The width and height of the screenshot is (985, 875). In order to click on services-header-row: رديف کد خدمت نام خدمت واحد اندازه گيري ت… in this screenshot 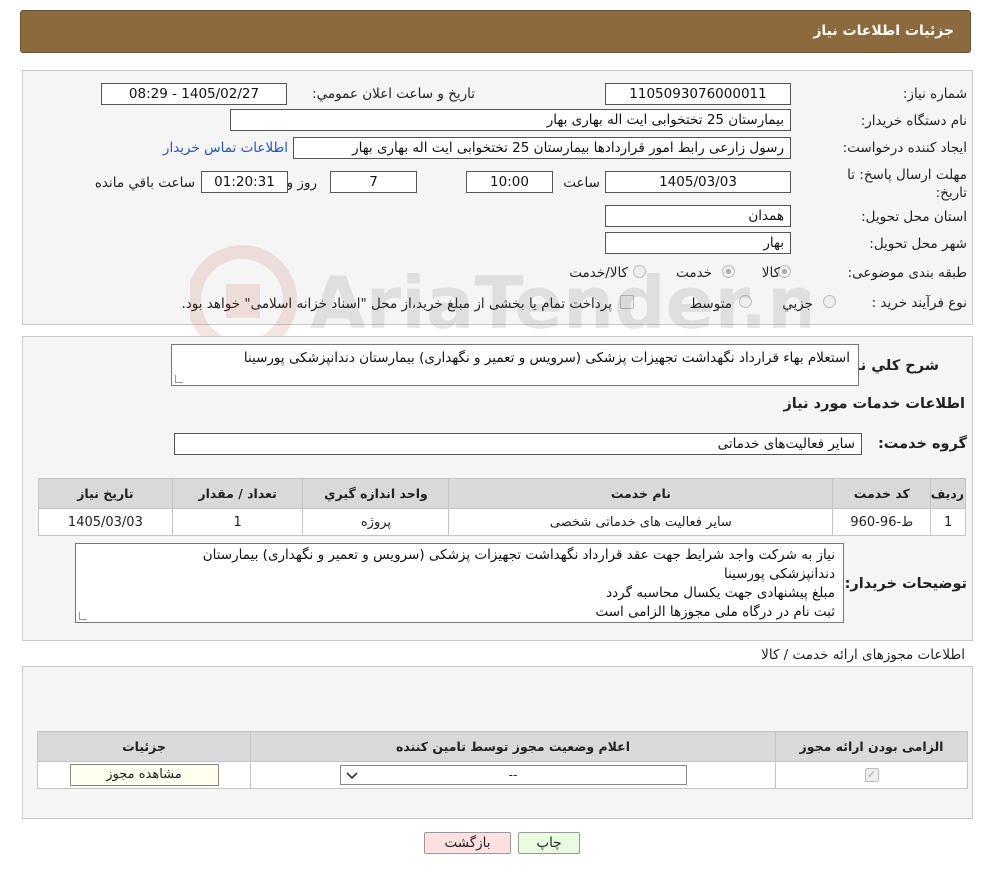, I will do `click(502, 493)`.